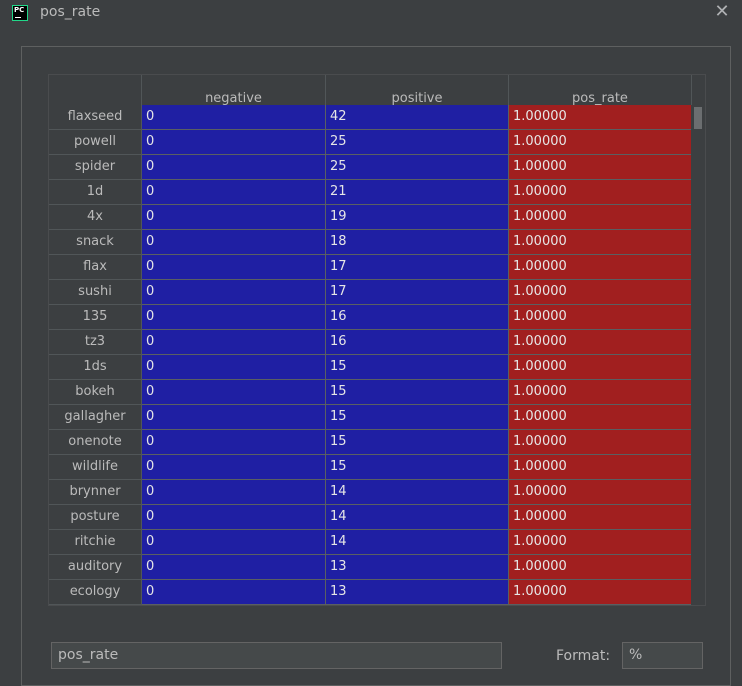  I want to click on table-row: auditory 0 13 1.00000, so click(370, 567).